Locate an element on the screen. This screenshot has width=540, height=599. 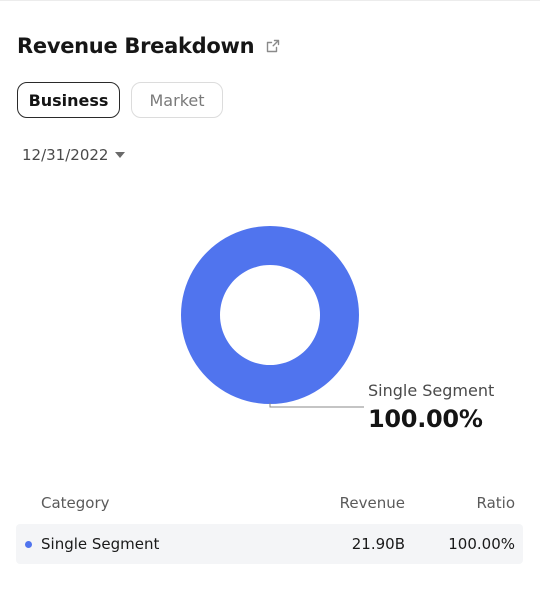
segment-tabs: Business Market is located at coordinates (120, 100).